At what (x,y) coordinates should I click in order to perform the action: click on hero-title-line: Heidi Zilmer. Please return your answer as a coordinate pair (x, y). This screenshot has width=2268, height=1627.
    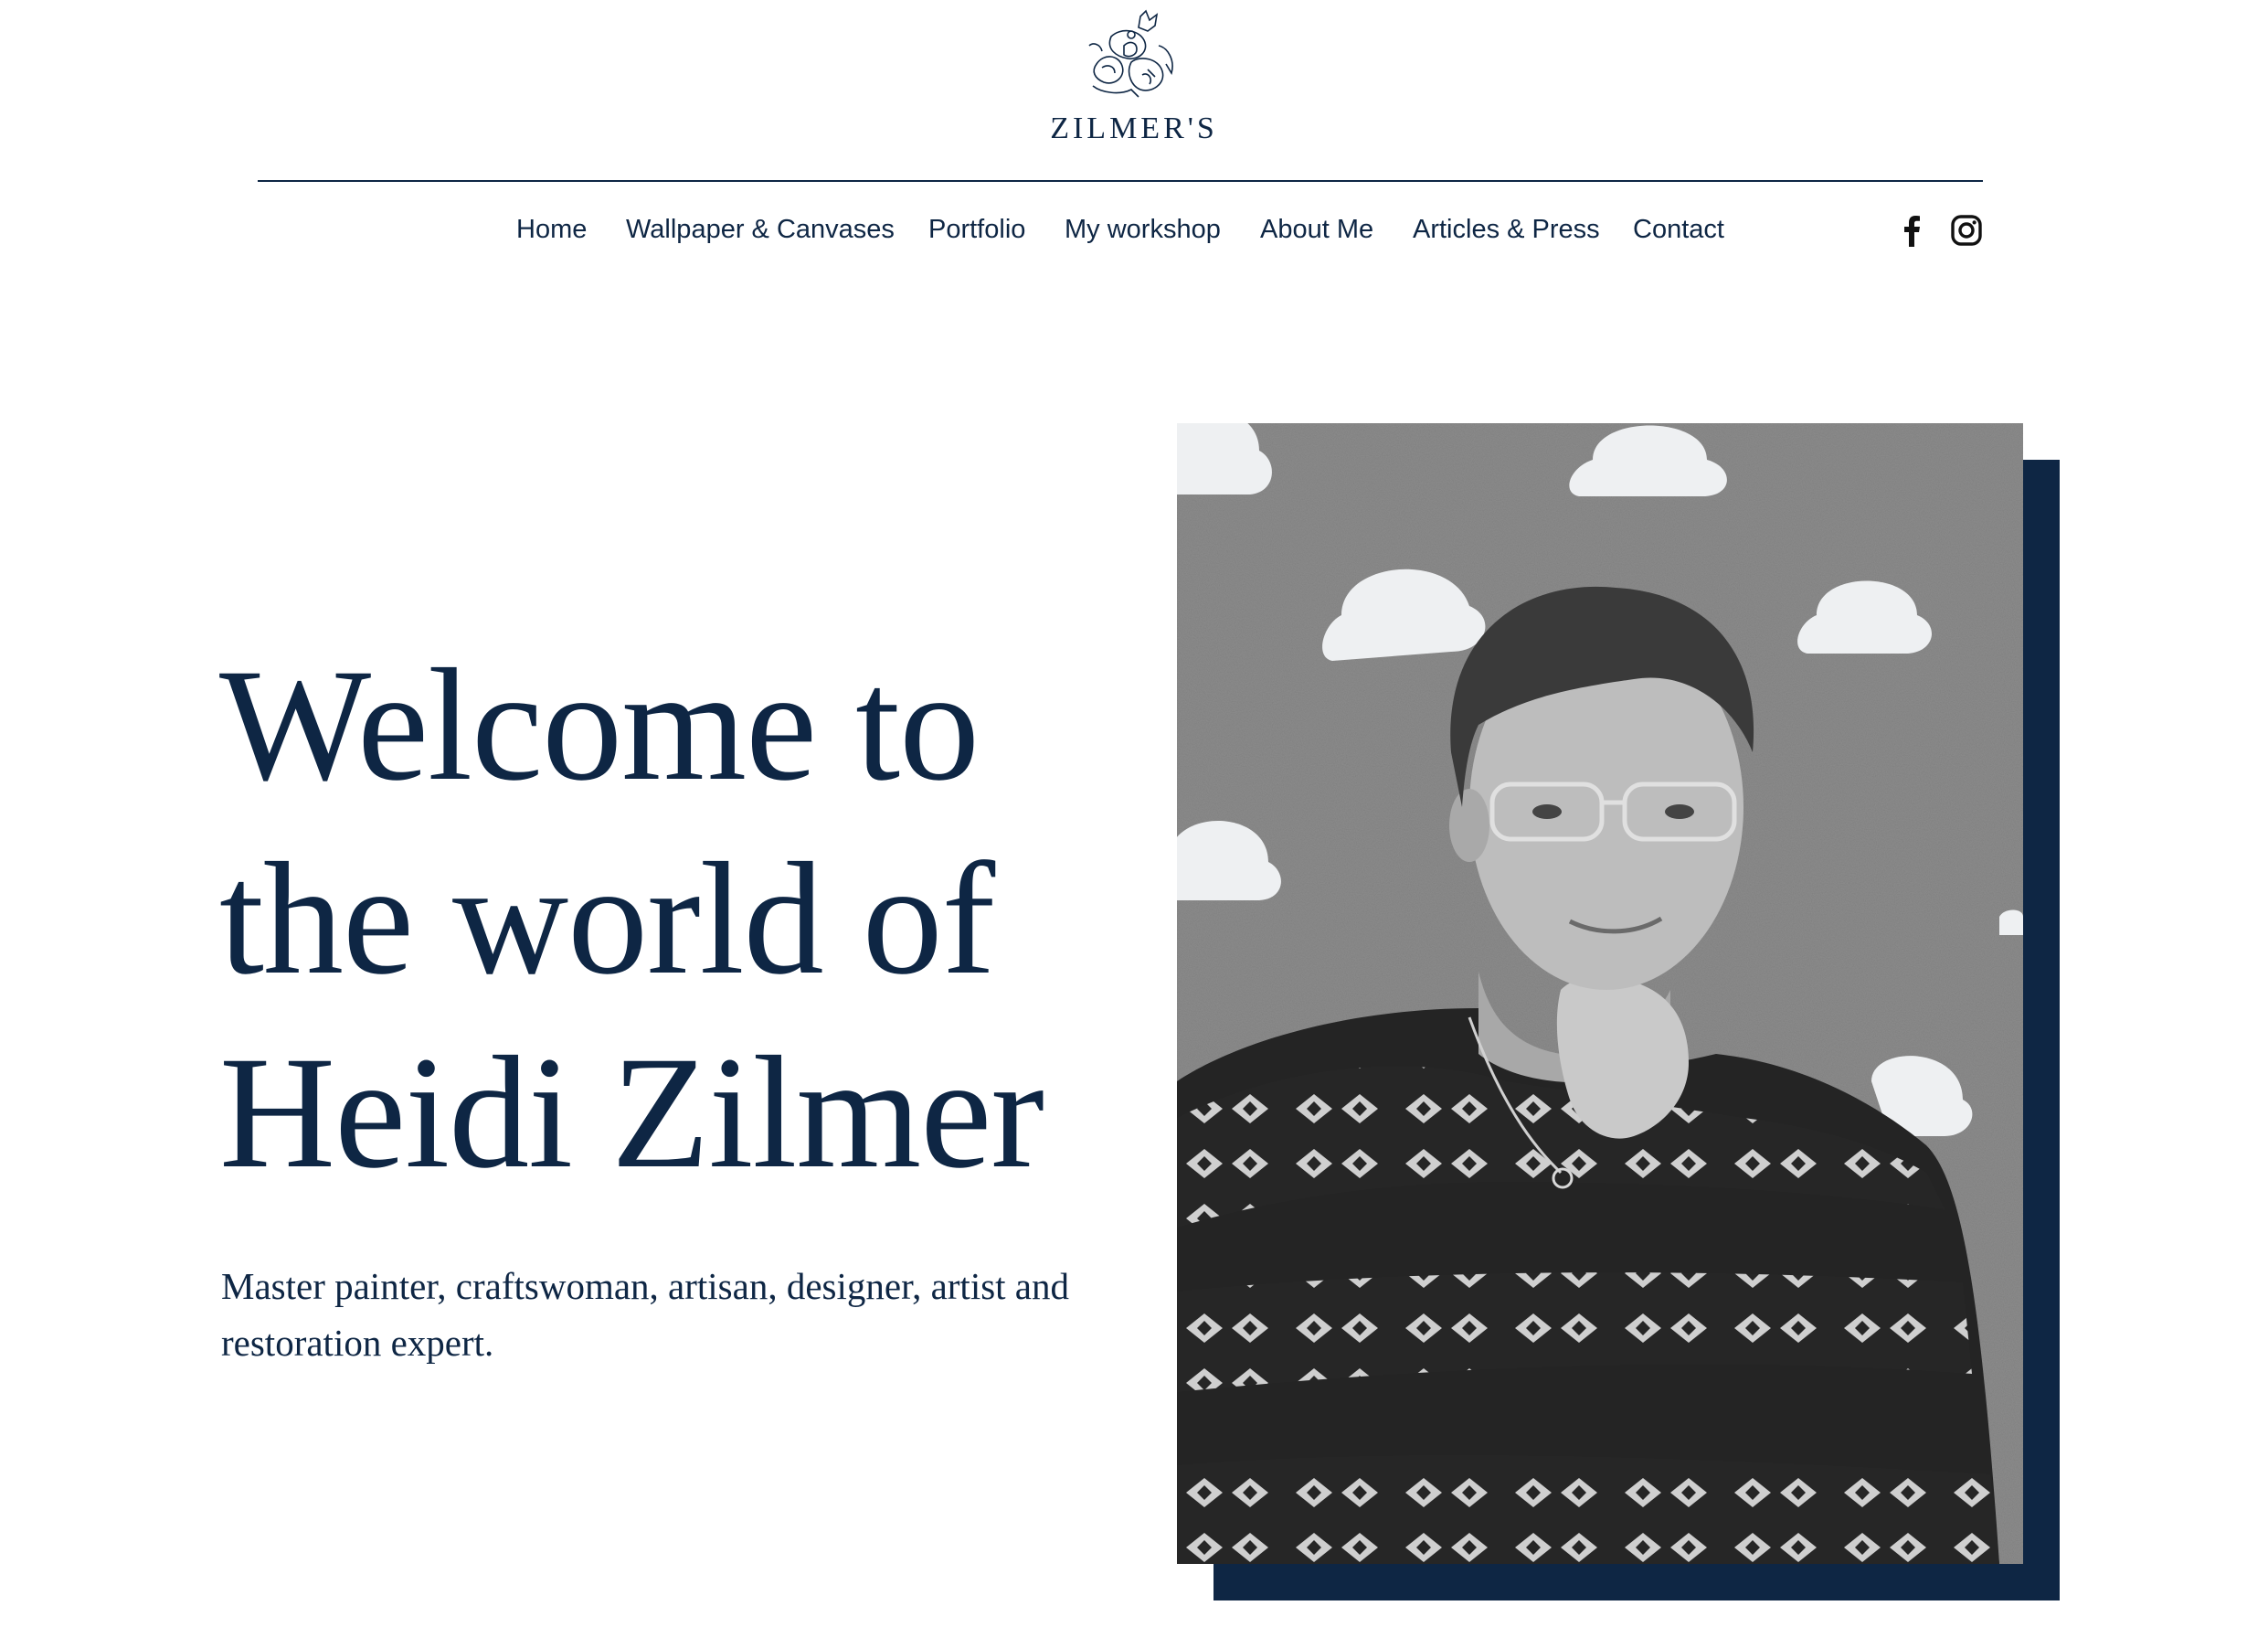
    Looking at the image, I should click on (631, 1113).